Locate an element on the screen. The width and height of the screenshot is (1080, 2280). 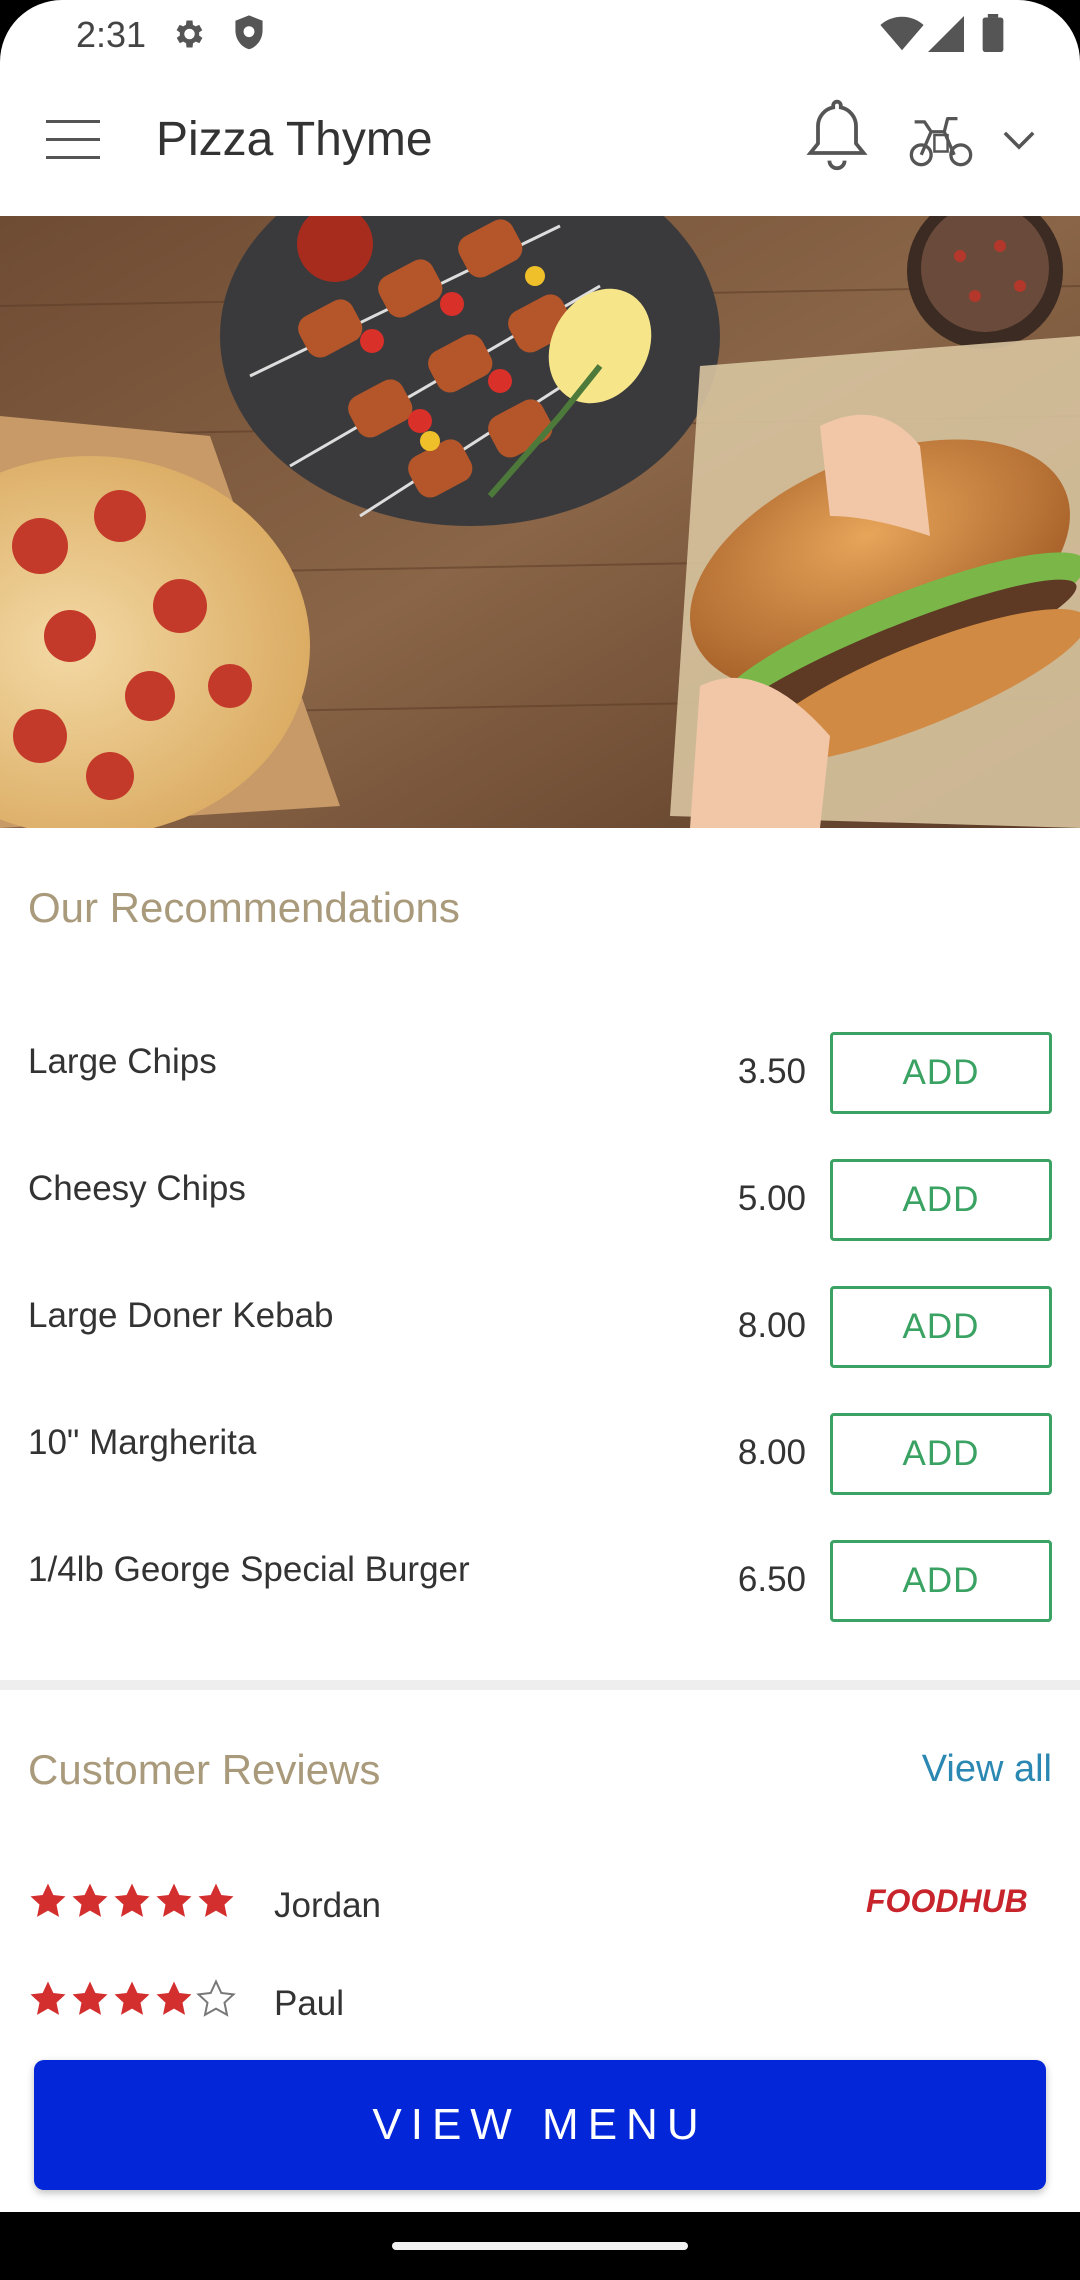
recommendation-item: Cheesy Chips 5.00 ADD is located at coordinates (540, 1201).